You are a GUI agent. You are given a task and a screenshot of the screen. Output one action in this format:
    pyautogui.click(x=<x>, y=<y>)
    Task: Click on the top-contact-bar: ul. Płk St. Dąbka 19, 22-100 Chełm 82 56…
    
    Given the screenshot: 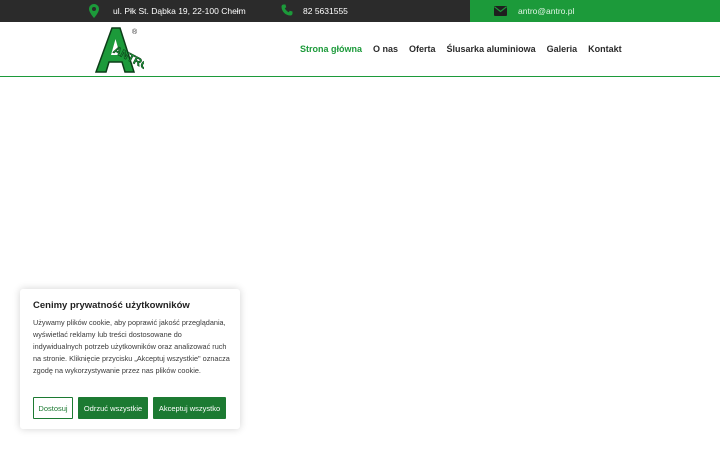 What is the action you would take?
    pyautogui.click(x=360, y=11)
    